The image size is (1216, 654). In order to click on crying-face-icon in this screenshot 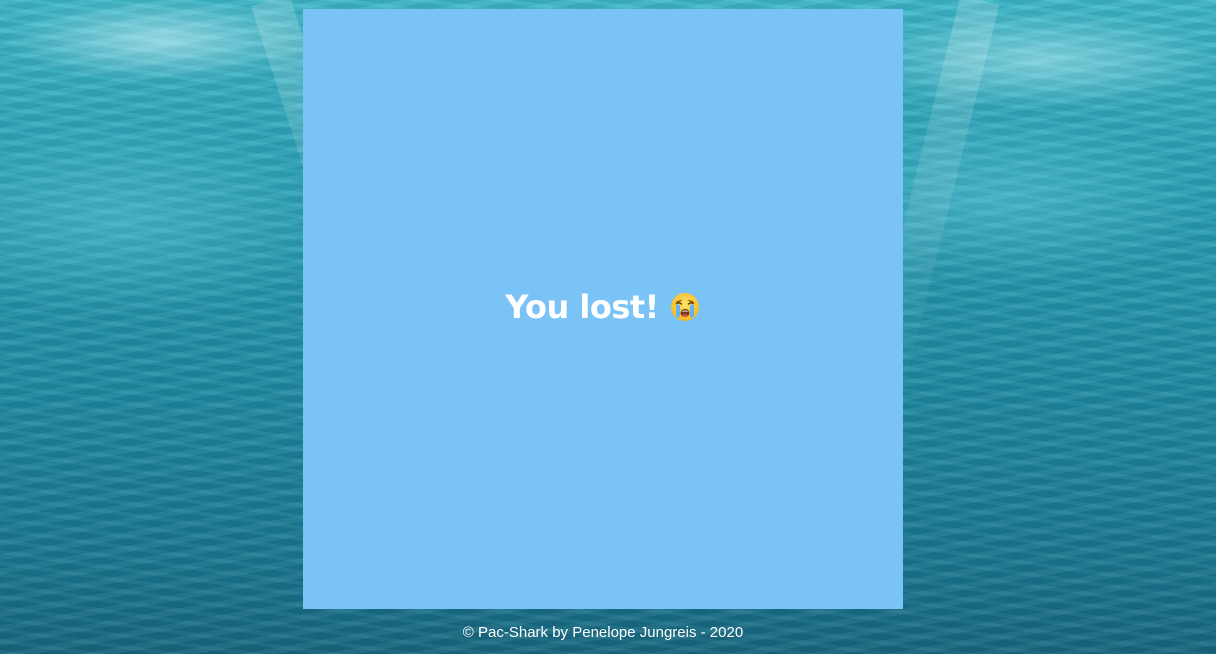, I will do `click(685, 307)`.